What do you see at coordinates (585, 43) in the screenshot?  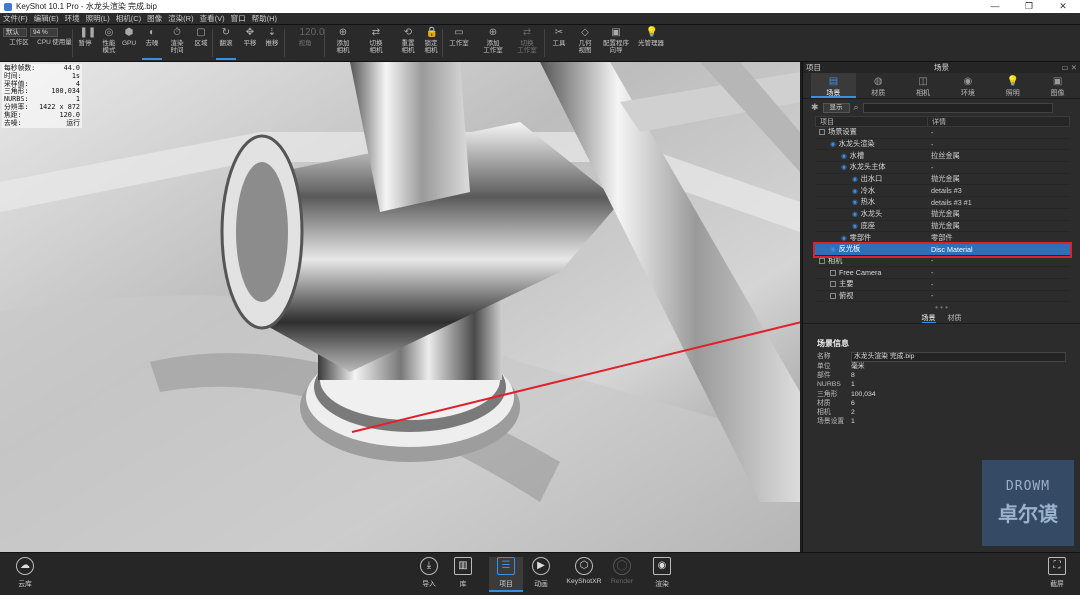 I see `toolbar-button-21: ◇ 几何 视图` at bounding box center [585, 43].